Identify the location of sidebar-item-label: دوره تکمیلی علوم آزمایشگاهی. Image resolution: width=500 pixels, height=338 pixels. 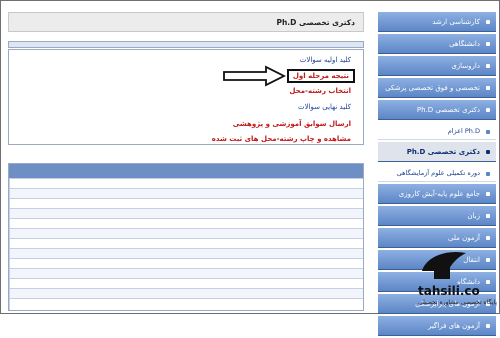
(438, 172).